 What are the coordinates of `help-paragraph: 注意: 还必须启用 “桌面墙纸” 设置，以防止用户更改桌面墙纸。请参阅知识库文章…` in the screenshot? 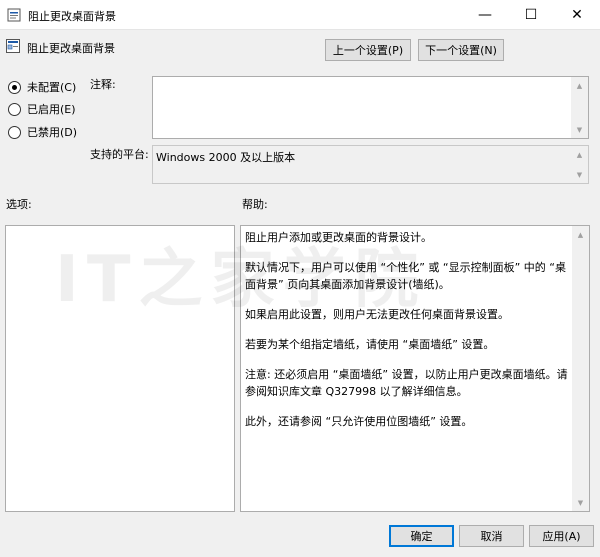 It's located at (406, 383).